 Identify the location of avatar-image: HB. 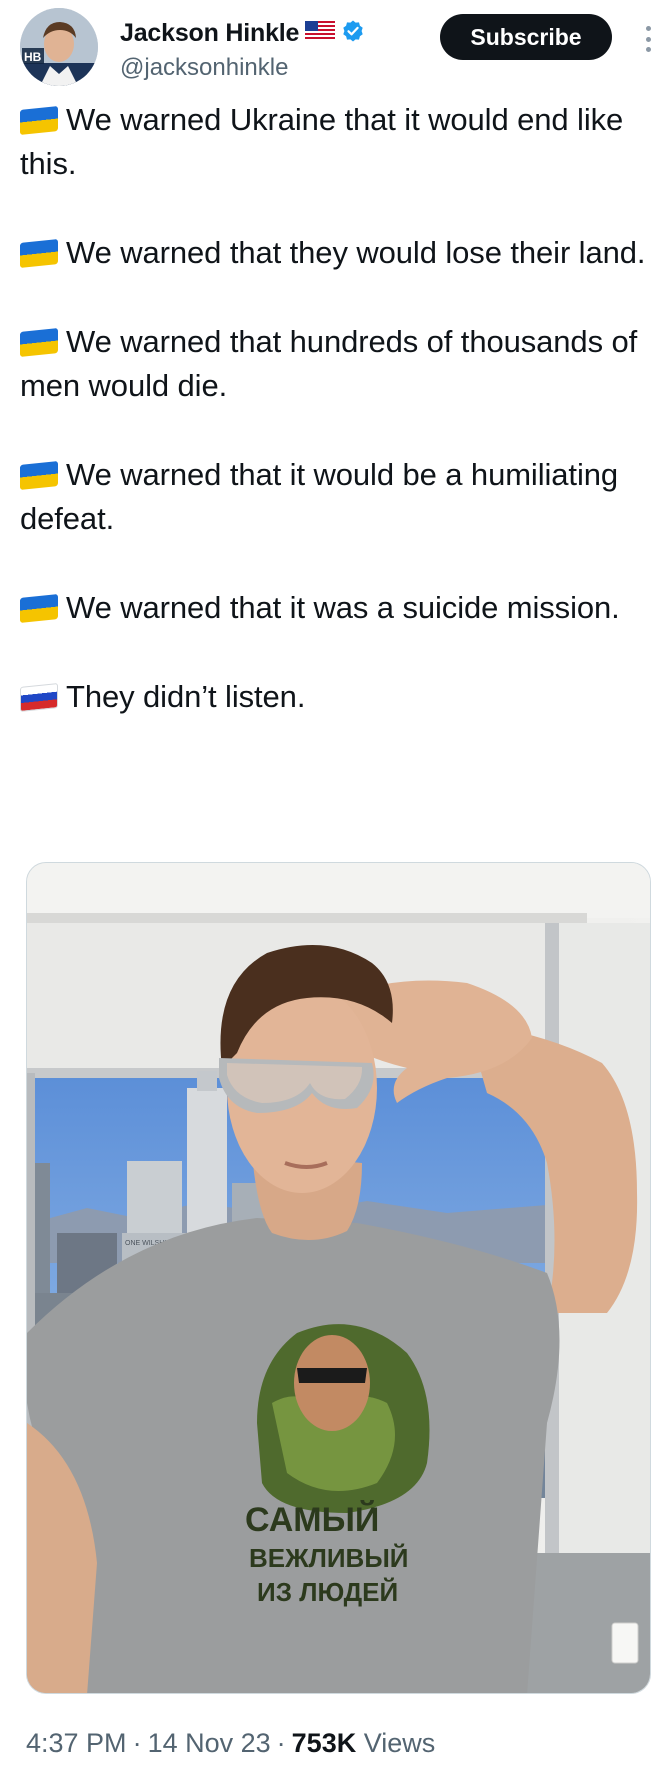
(59, 47).